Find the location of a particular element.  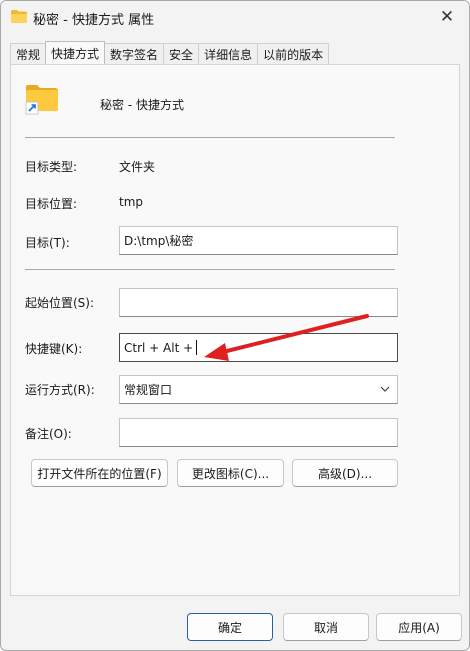

start-in-field is located at coordinates (258, 302).